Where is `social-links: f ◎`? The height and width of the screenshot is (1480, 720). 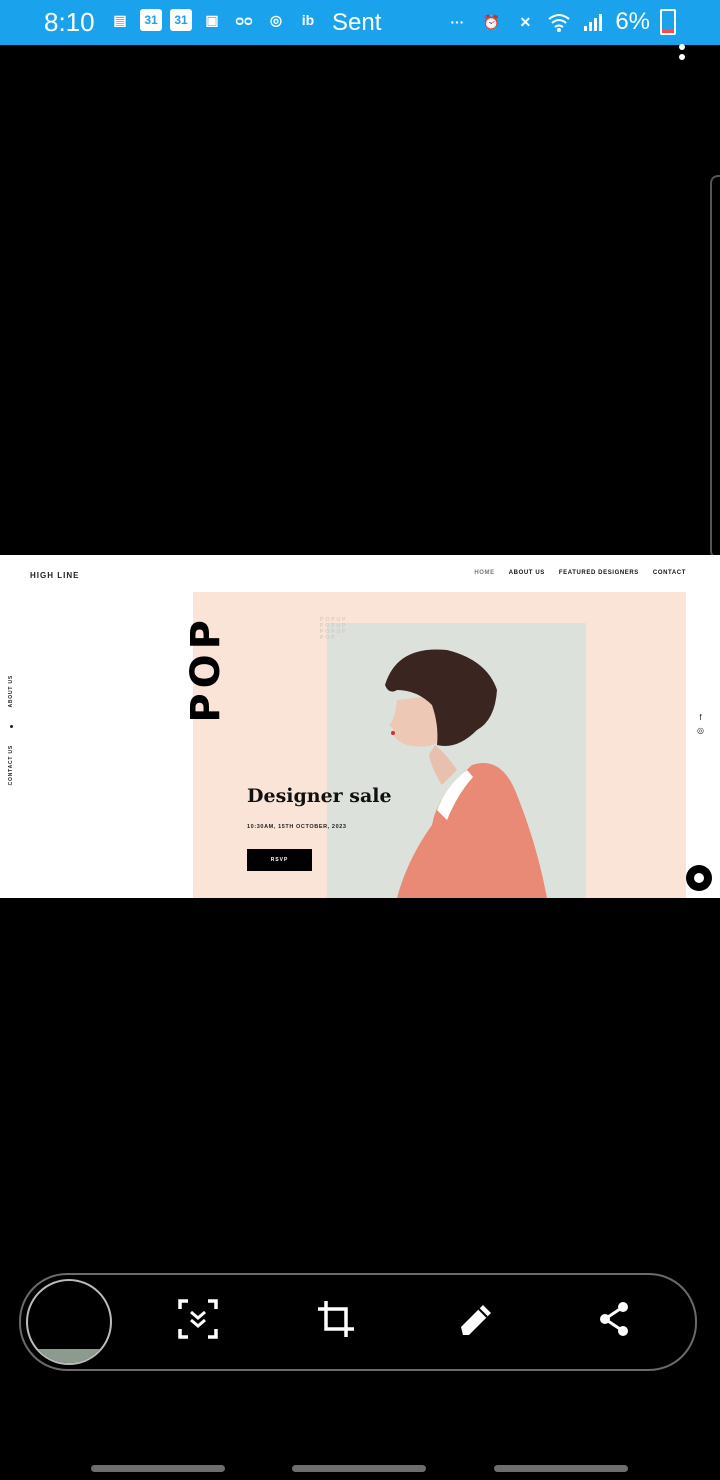
social-links: f ◎ is located at coordinates (700, 724).